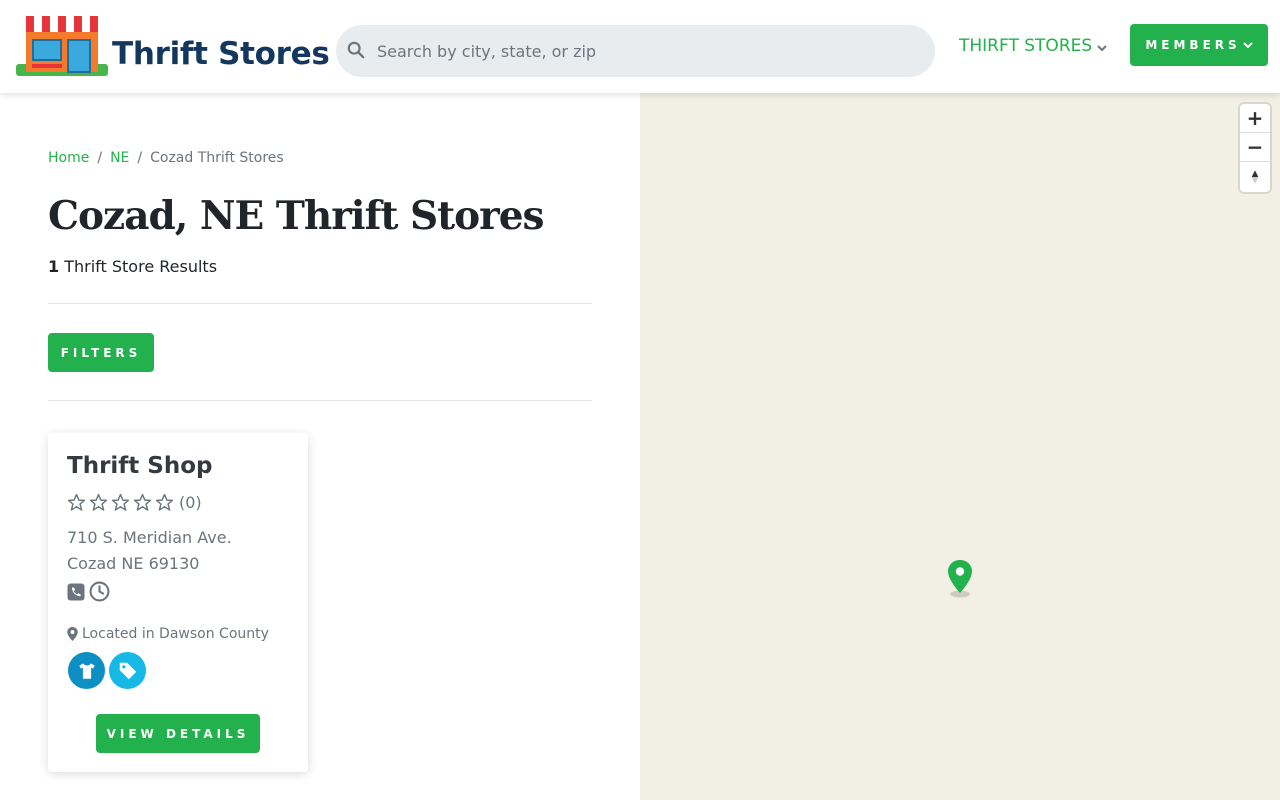  I want to click on map-zoom-controls: + −, so click(1255, 148).